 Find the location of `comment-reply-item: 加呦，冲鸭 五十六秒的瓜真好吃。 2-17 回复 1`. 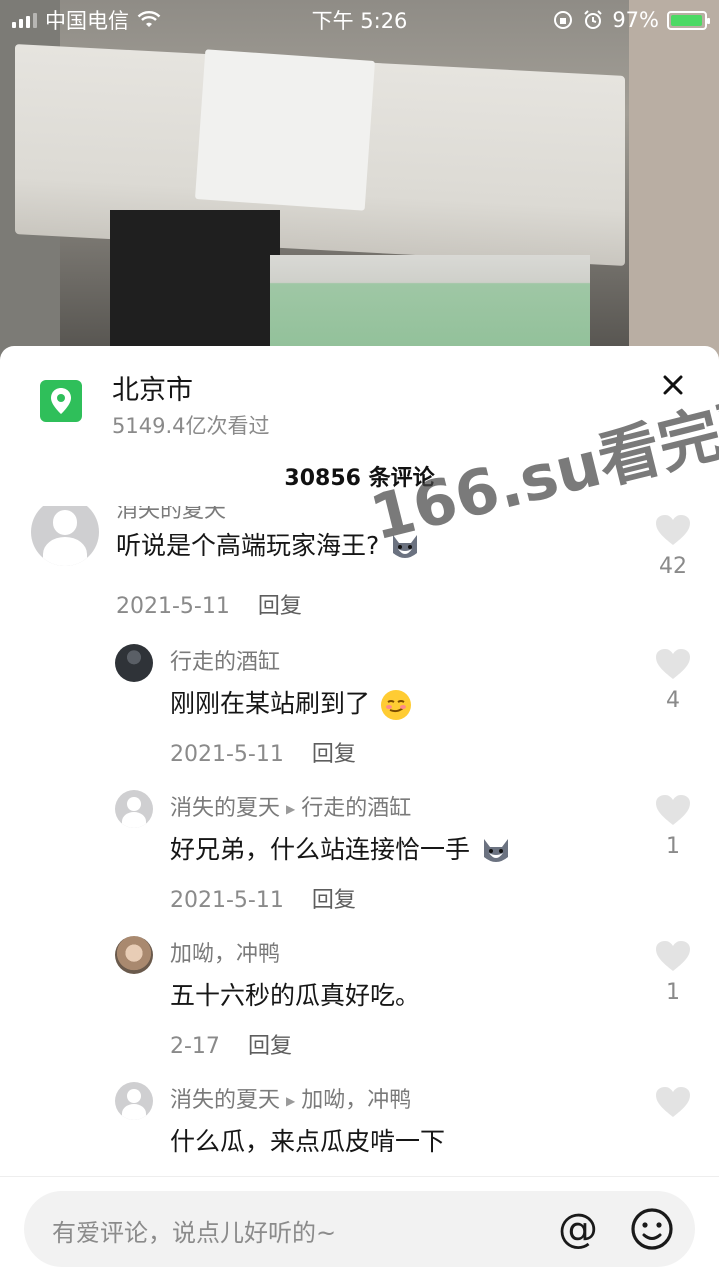

comment-reply-item: 加呦，冲鸭 五十六秒的瓜真好吃。 2-17 回复 1 is located at coordinates (359, 1008).